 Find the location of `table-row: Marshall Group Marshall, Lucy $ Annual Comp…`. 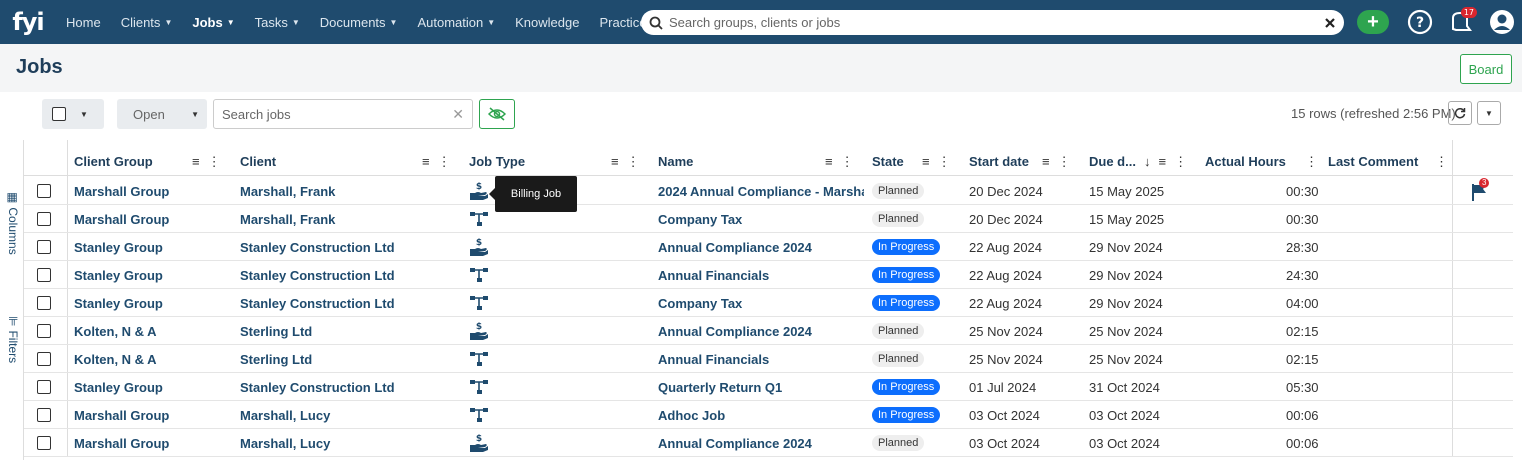

table-row: Marshall Group Marshall, Lucy $ Annual Comp… is located at coordinates (768, 443).